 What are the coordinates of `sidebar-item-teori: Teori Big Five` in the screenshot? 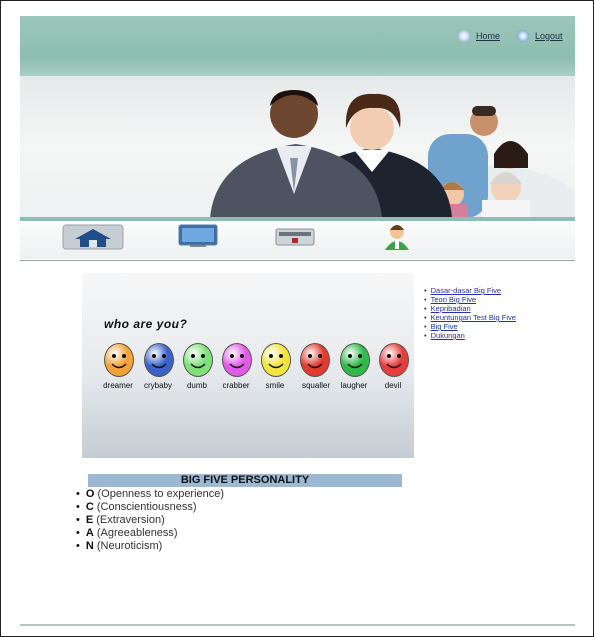 It's located at (453, 299).